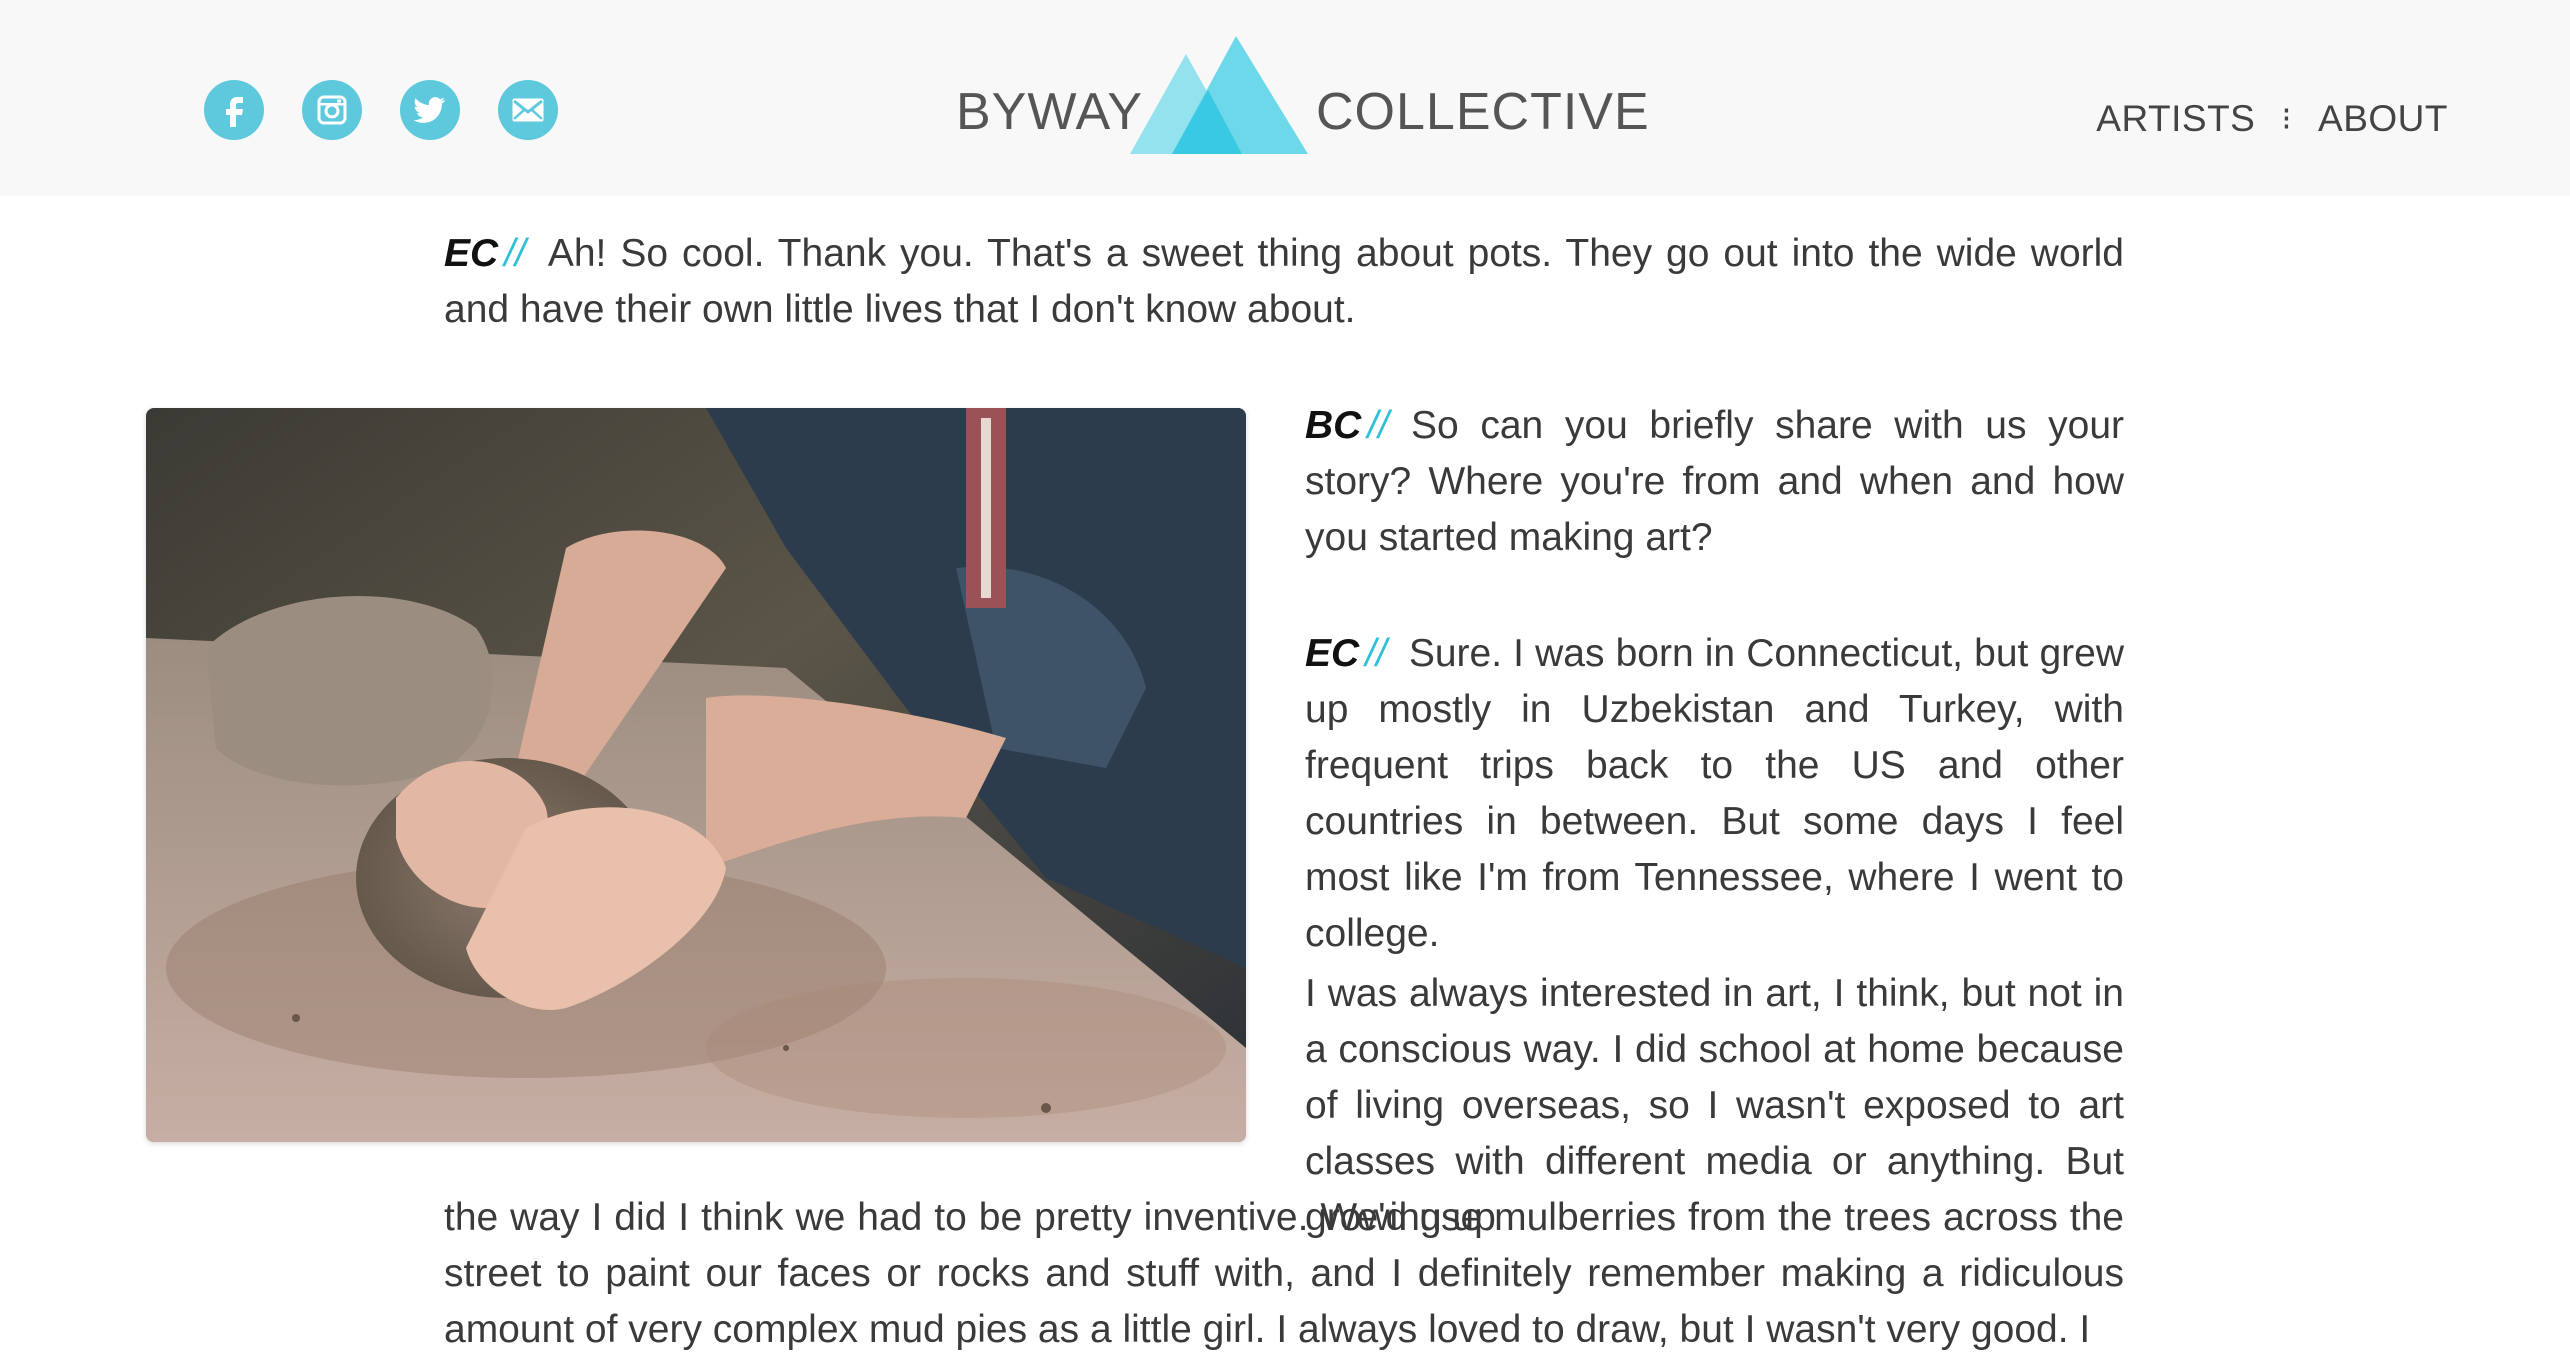  I want to click on twitter-link, so click(430, 110).